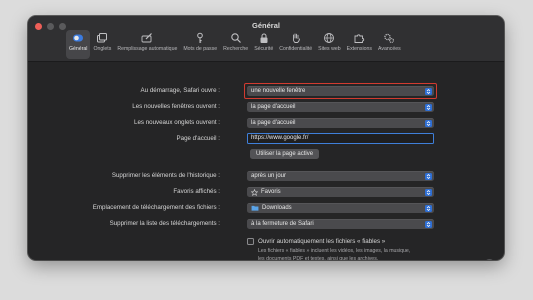 The width and height of the screenshot is (533, 300). I want to click on tab-label: Sites web, so click(329, 49).